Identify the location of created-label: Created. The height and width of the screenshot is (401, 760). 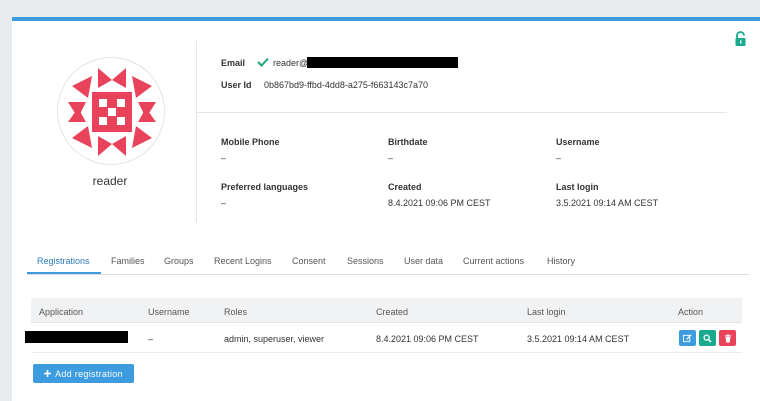
(405, 187).